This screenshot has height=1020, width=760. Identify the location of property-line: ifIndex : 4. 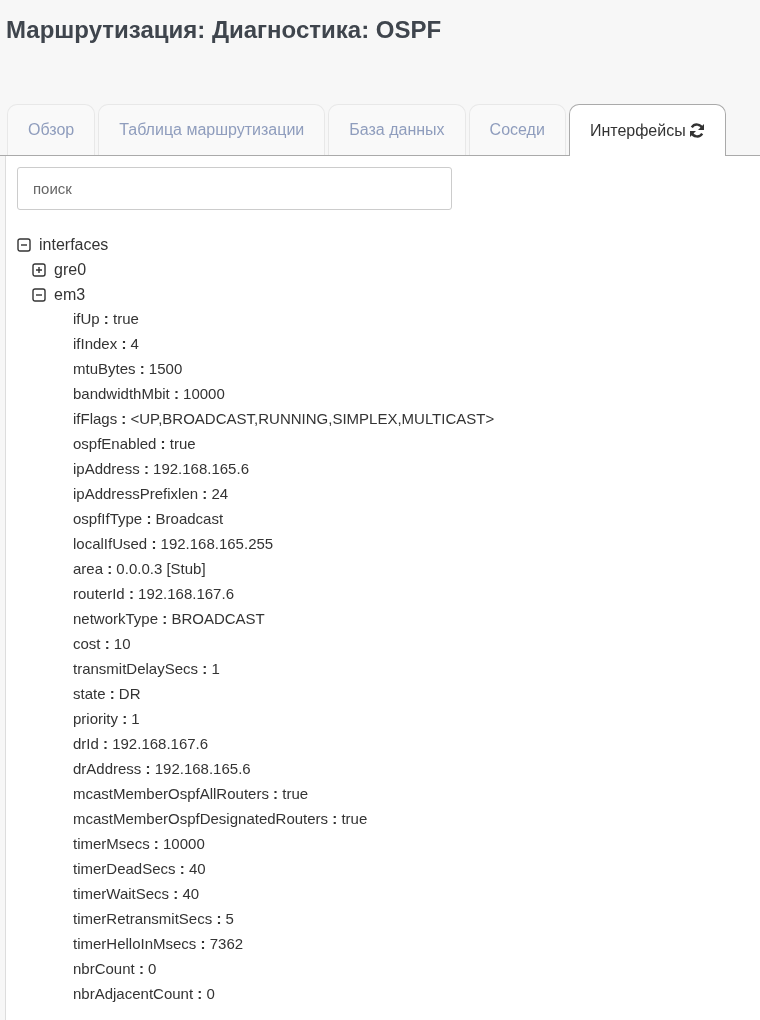
(106, 344).